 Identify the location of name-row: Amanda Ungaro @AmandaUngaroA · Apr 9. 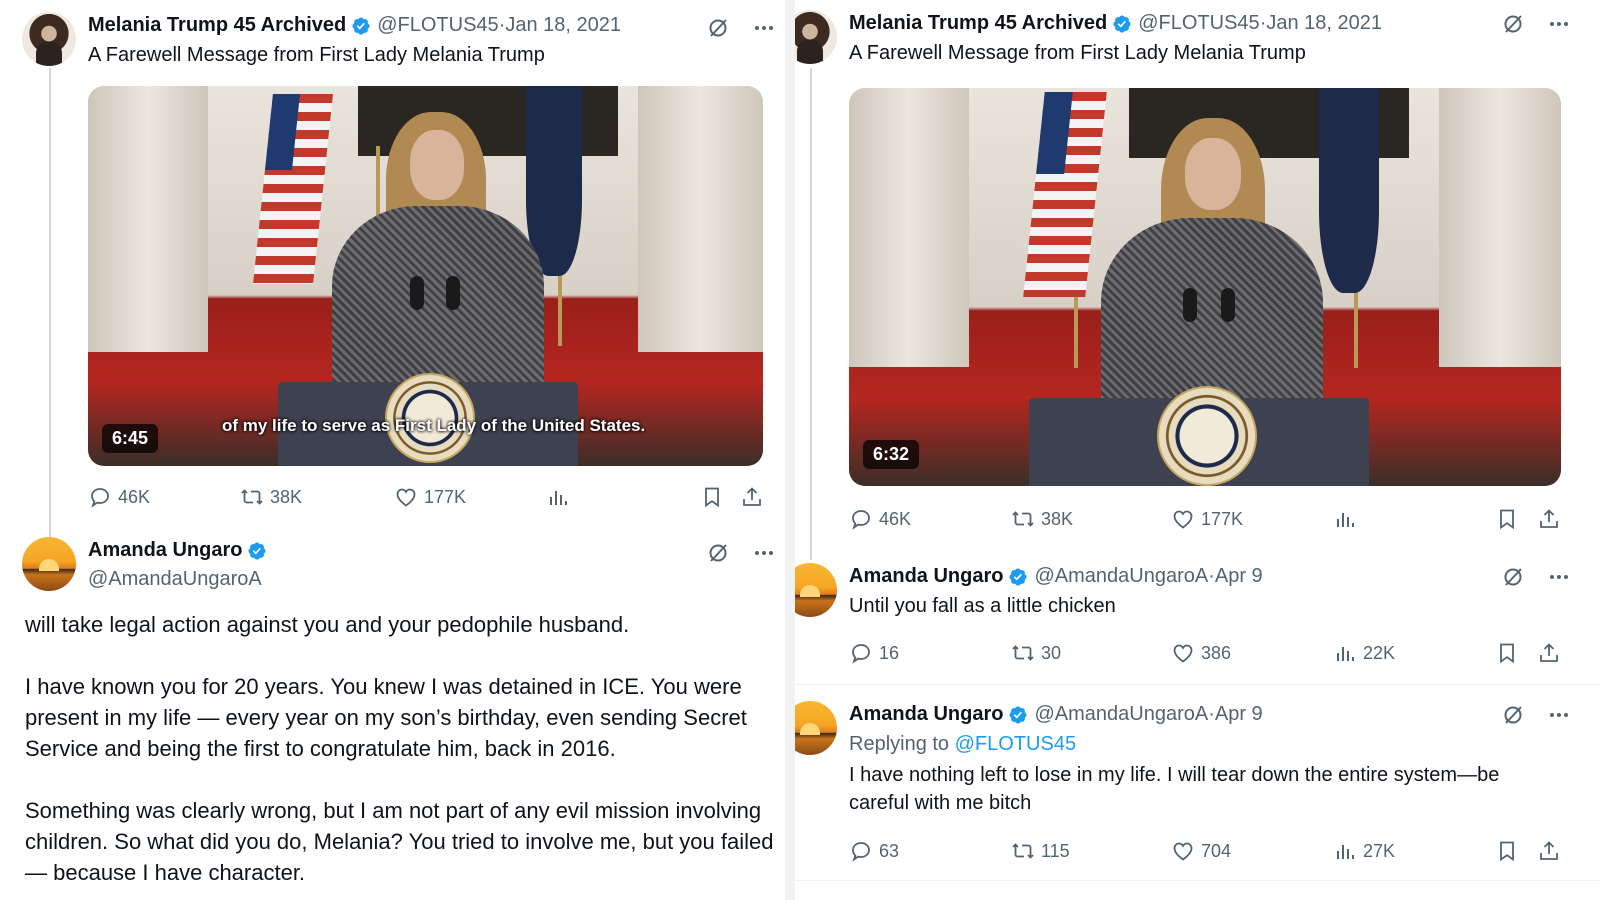
(1056, 576).